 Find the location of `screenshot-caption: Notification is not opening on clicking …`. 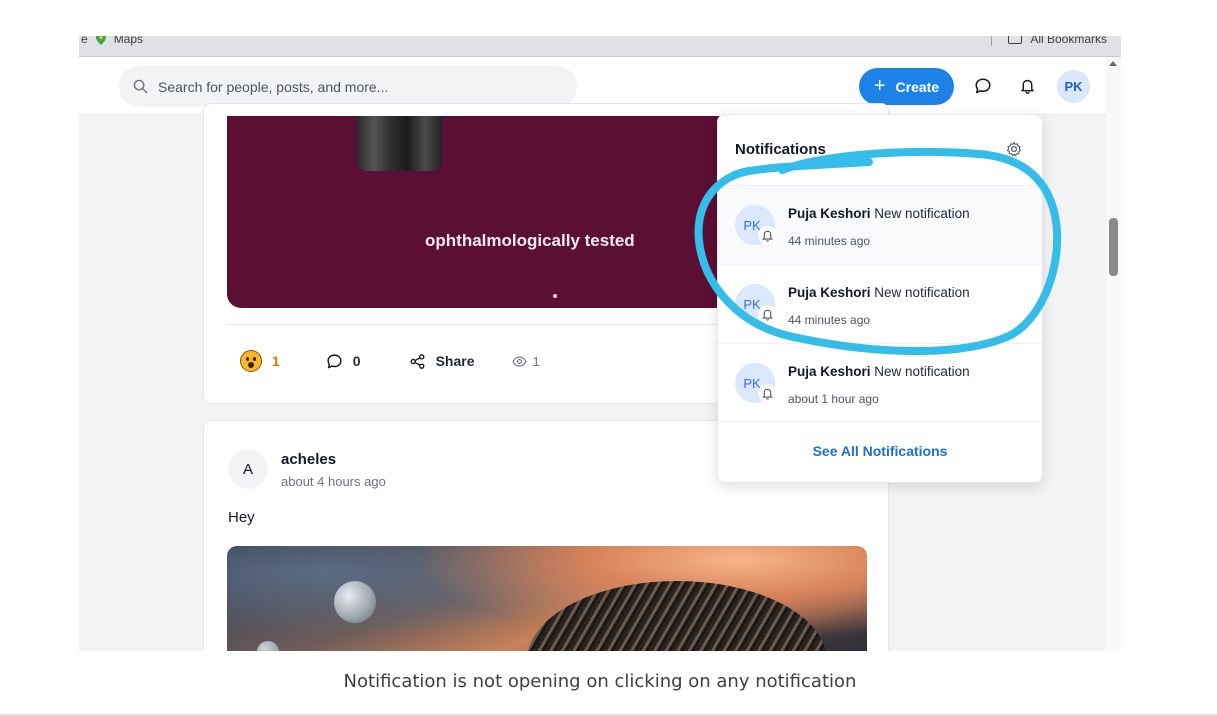

screenshot-caption: Notification is not opening on clicking … is located at coordinates (600, 681).